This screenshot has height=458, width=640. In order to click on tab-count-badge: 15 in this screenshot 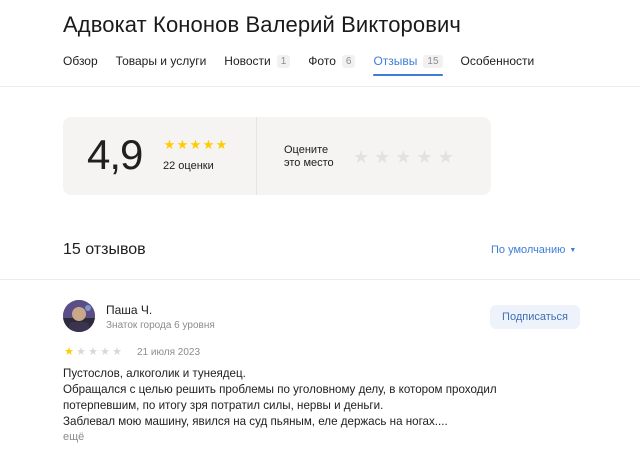, I will do `click(433, 61)`.